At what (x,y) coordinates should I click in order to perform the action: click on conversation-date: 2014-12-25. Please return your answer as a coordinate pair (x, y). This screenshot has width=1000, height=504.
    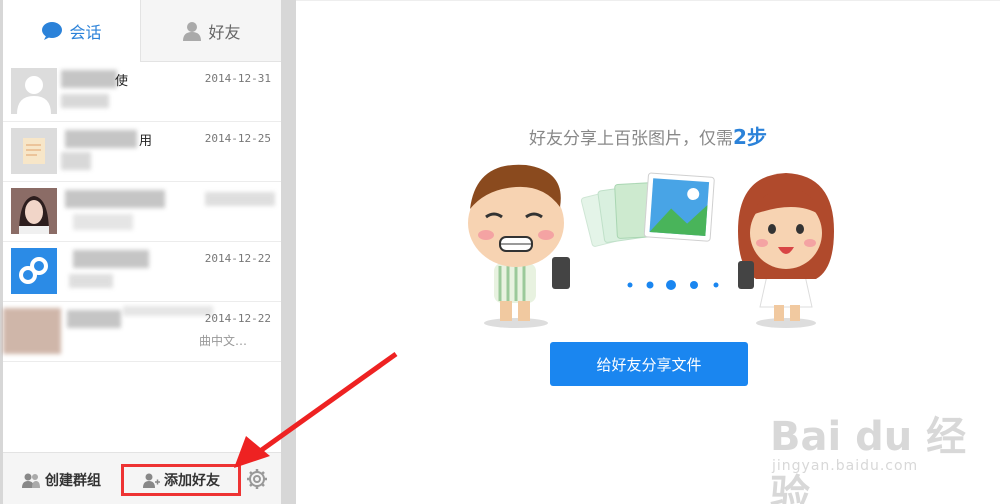
    Looking at the image, I should click on (237, 138).